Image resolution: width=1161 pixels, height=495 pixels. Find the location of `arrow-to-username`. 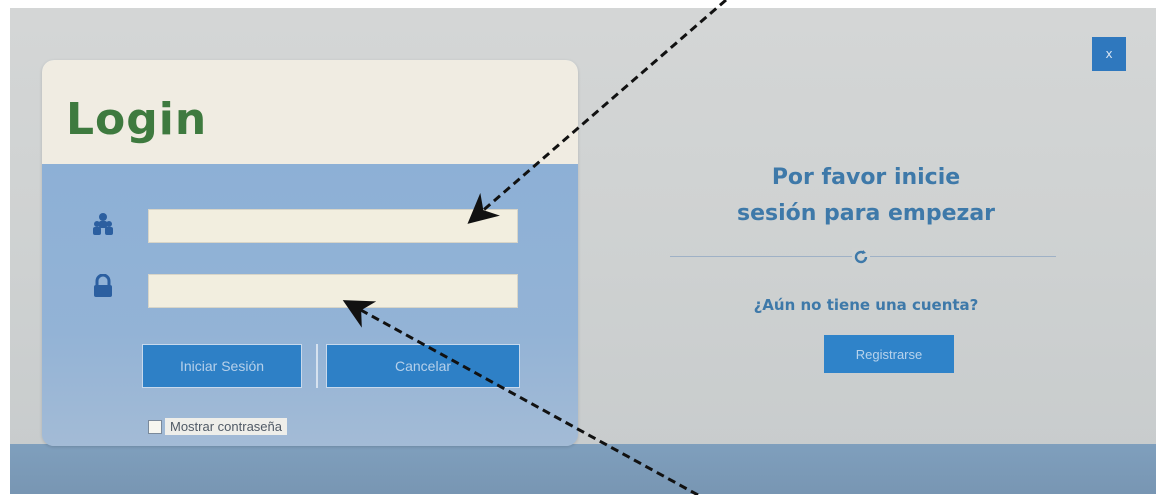

arrow-to-username is located at coordinates (597, 112).